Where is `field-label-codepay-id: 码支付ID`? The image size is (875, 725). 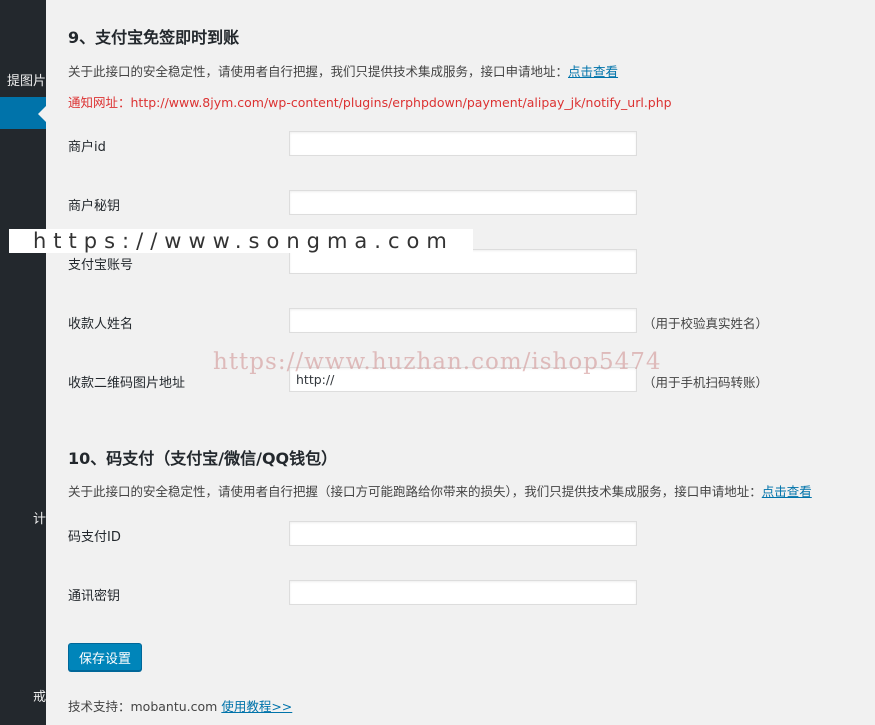
field-label-codepay-id: 码支付ID is located at coordinates (94, 537).